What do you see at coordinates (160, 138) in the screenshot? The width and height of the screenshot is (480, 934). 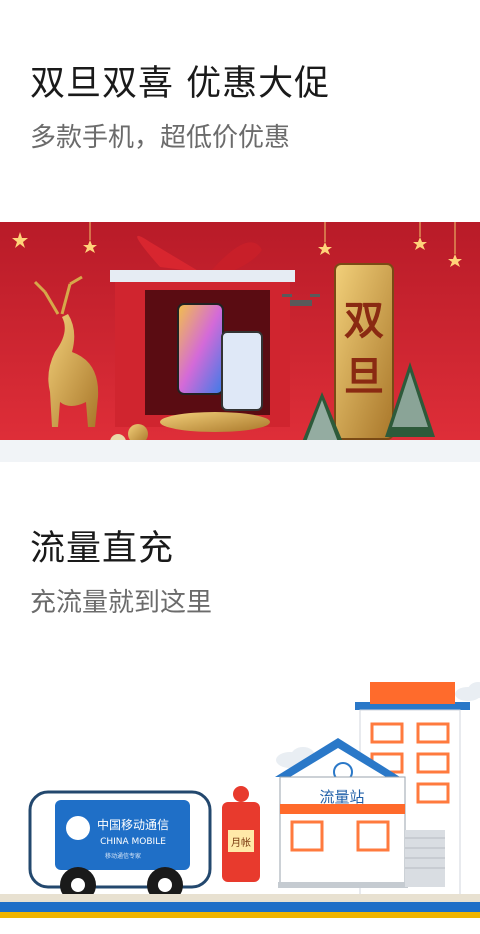 I see `promo-subtitle: 多款手机，超低价优惠` at bounding box center [160, 138].